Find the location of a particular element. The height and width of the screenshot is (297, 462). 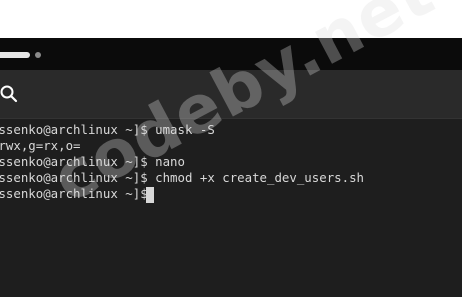

terminal-line: sssenko@archlinux ~]$ nano is located at coordinates (92, 161).